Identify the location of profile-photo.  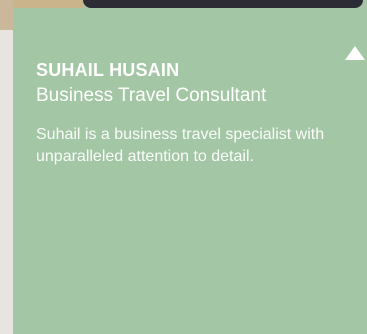
(190, 4).